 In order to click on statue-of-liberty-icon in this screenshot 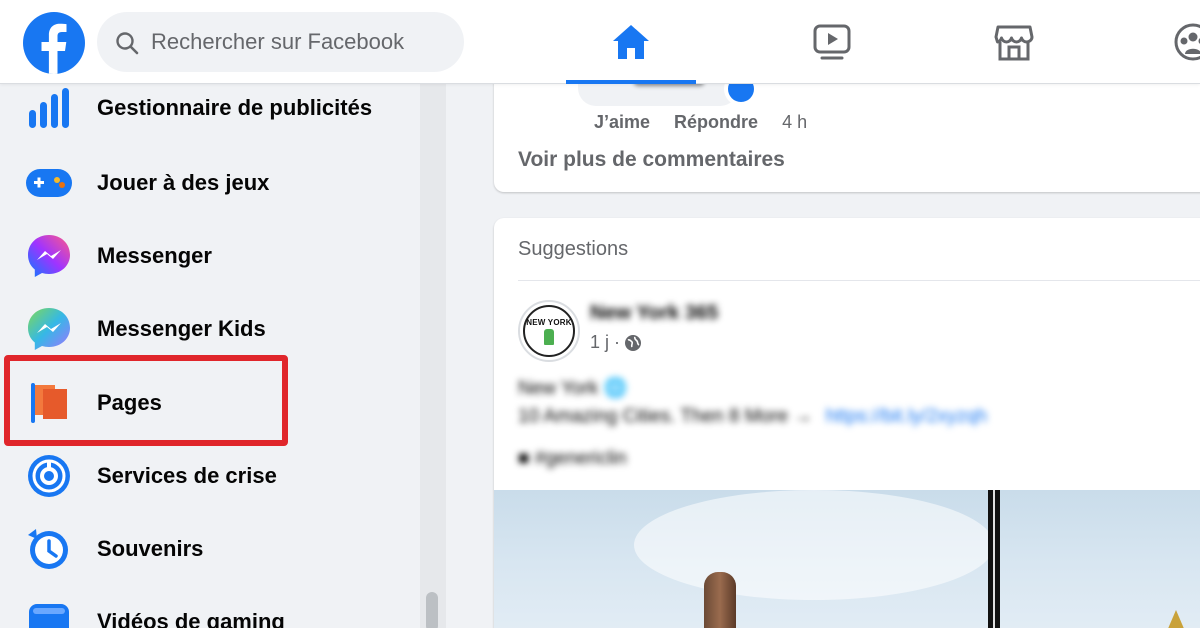, I will do `click(549, 336)`.